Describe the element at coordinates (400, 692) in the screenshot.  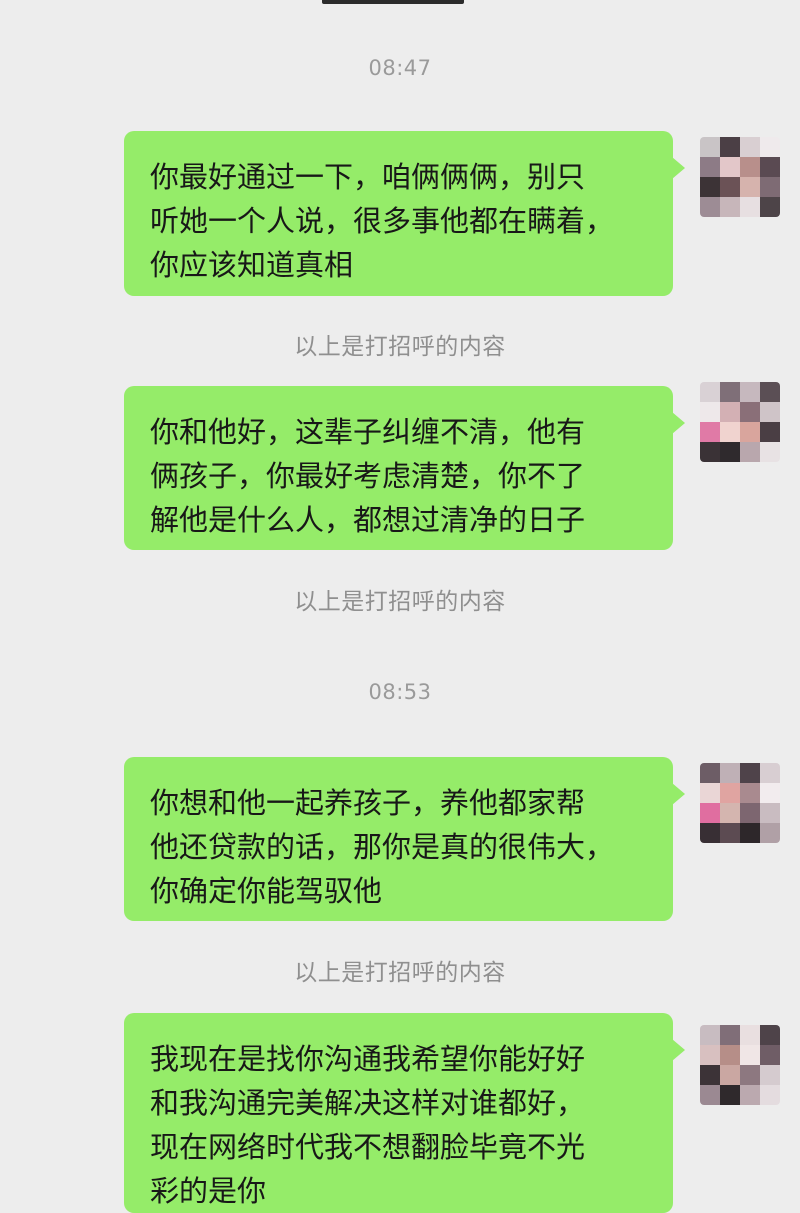
I see `message-timestamp: 08:53` at that location.